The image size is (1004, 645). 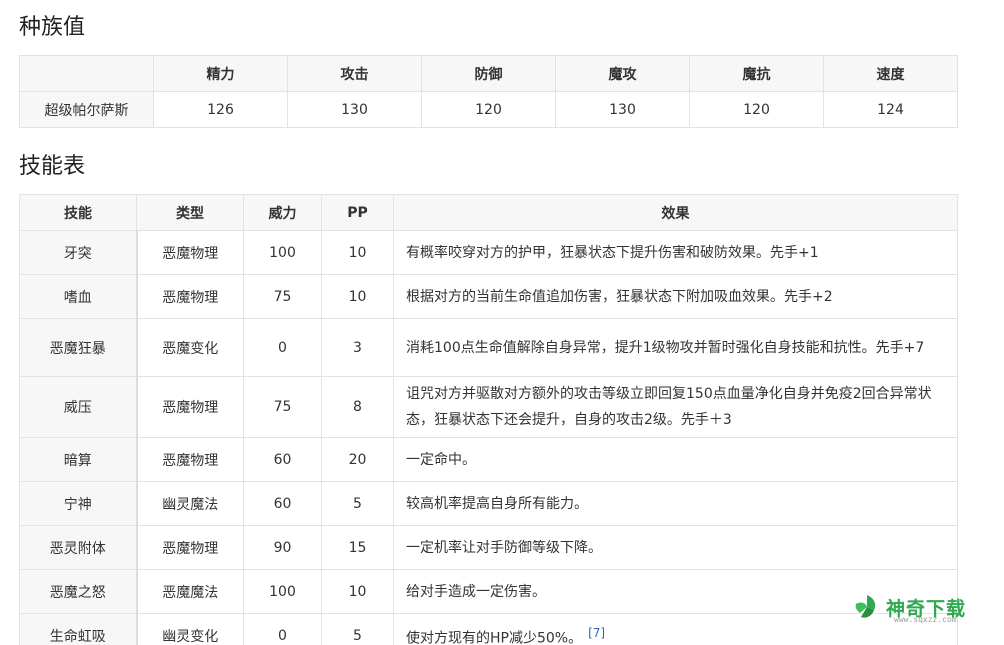 I want to click on skills-header-row: 技能 类型 威力 PP 效果, so click(x=488, y=212).